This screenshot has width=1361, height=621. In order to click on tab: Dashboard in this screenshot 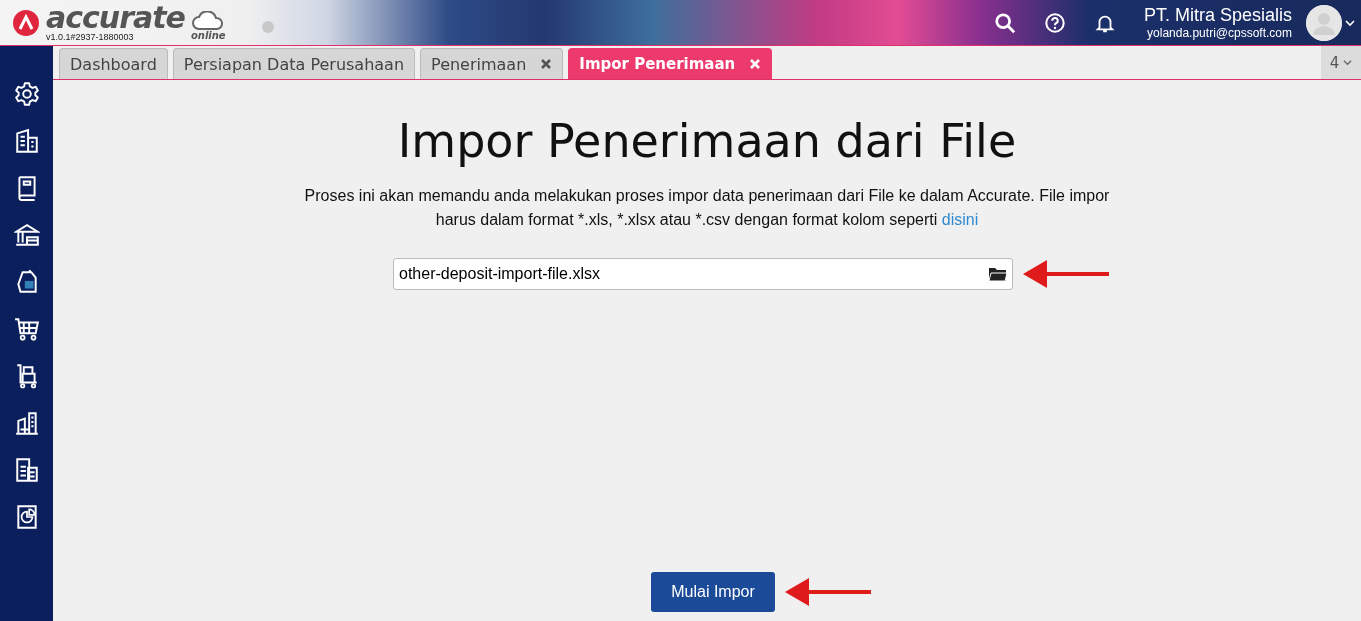, I will do `click(113, 63)`.